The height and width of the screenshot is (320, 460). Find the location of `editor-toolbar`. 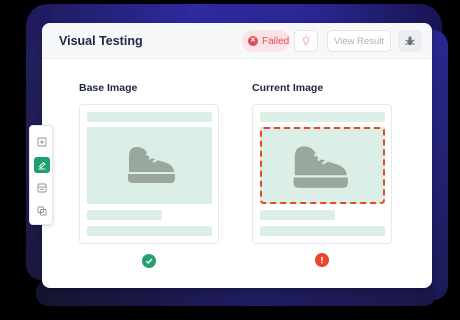

editor-toolbar is located at coordinates (41, 175).